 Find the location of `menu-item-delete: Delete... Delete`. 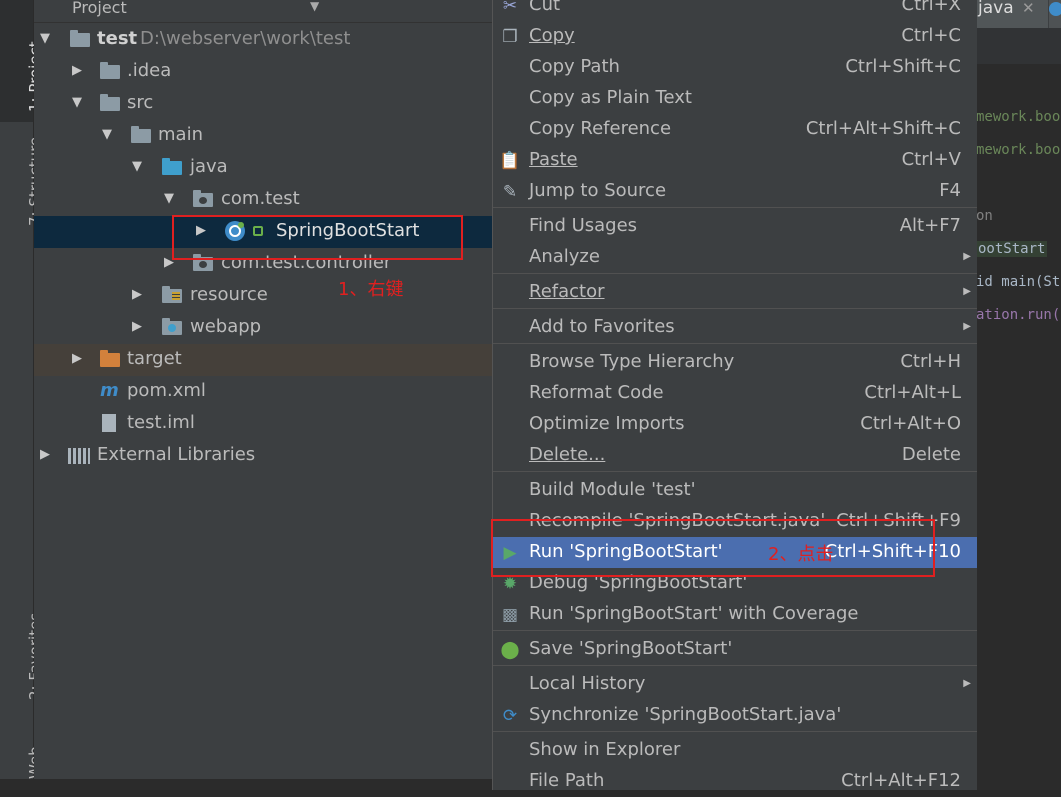

menu-item-delete: Delete... Delete is located at coordinates (735, 455).